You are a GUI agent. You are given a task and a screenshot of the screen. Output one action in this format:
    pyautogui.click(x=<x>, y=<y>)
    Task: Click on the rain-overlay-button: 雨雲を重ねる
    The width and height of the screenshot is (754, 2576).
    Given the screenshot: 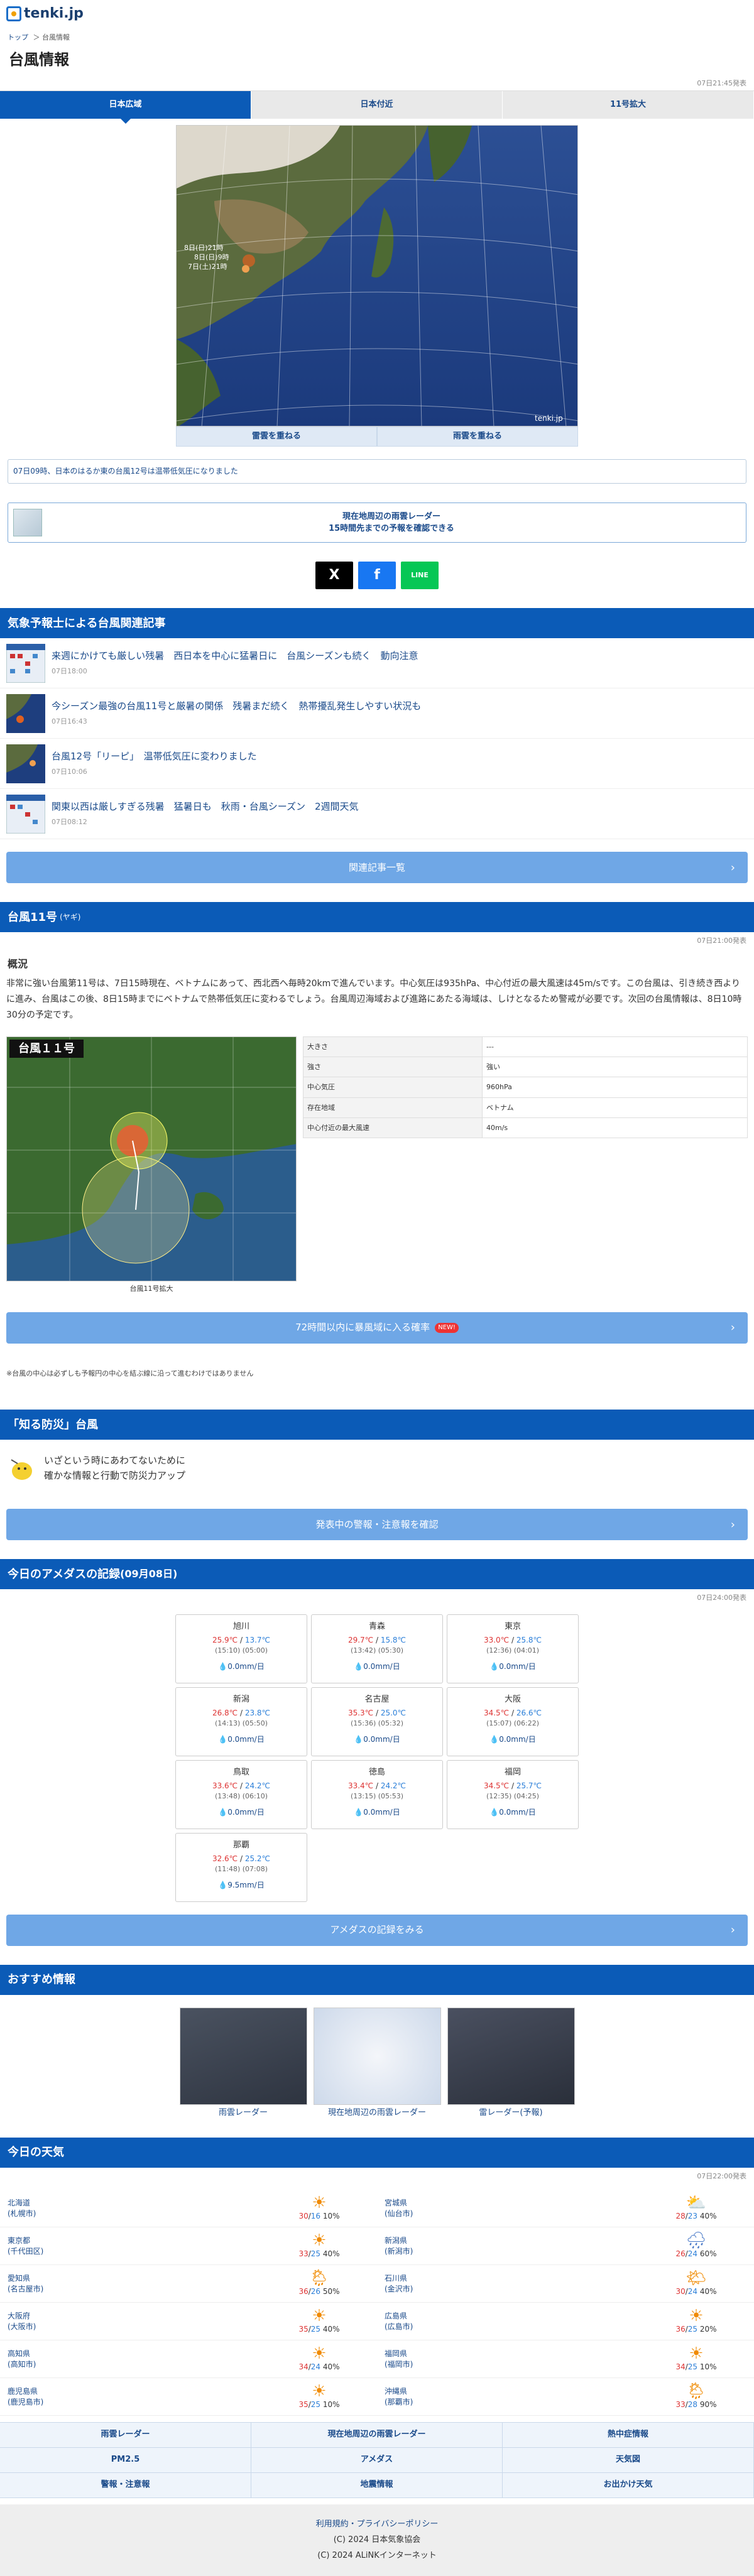 What is the action you would take?
    pyautogui.click(x=477, y=437)
    